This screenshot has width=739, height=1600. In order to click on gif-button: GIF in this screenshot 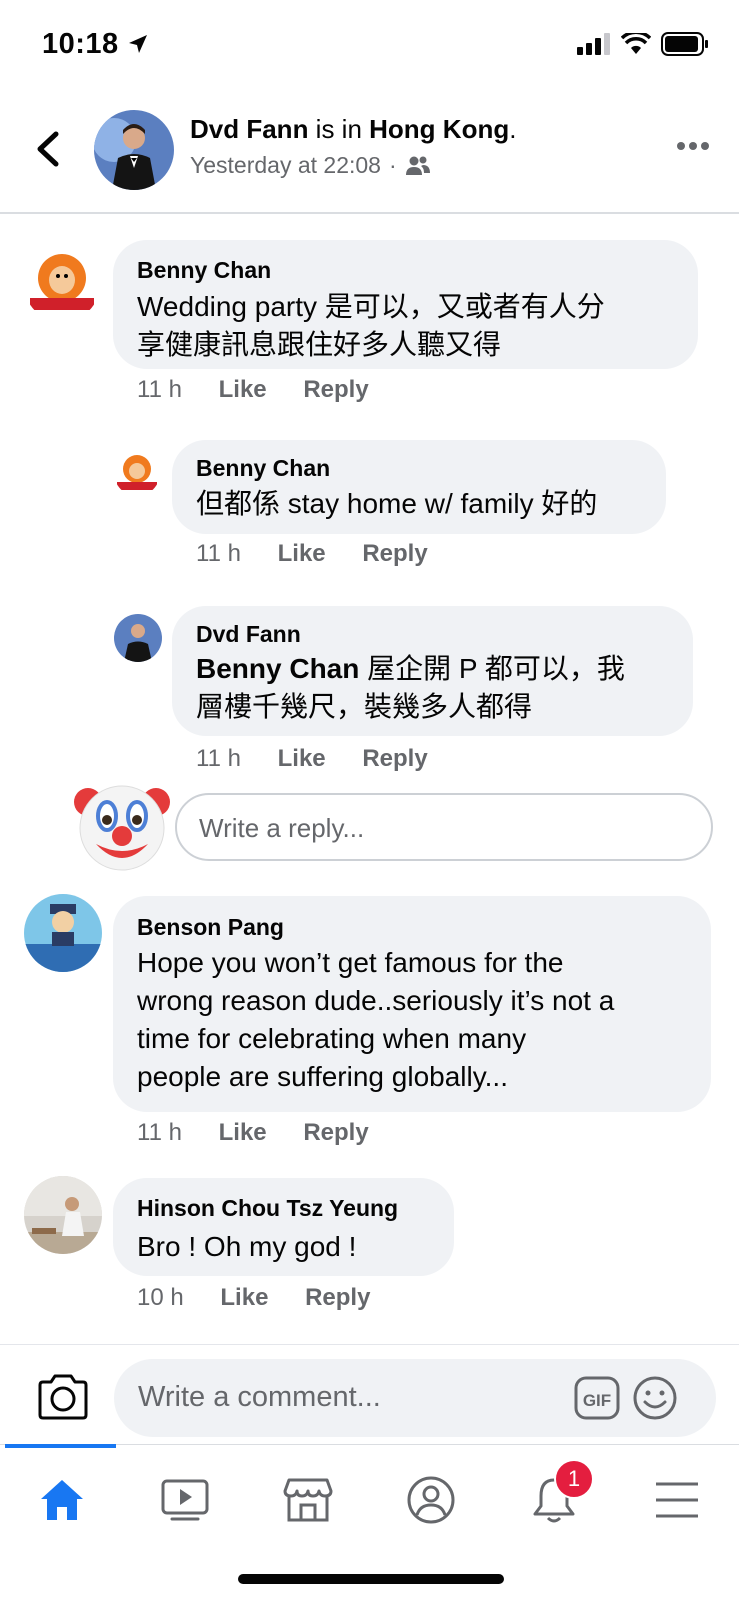, I will do `click(597, 1398)`.